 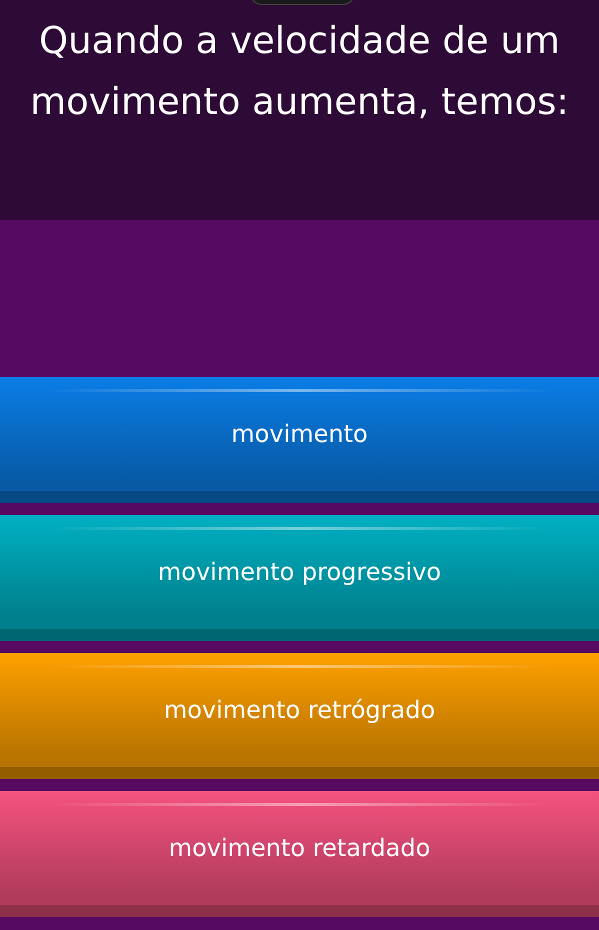 I want to click on answer-option: movimento retardado, so click(x=299, y=854).